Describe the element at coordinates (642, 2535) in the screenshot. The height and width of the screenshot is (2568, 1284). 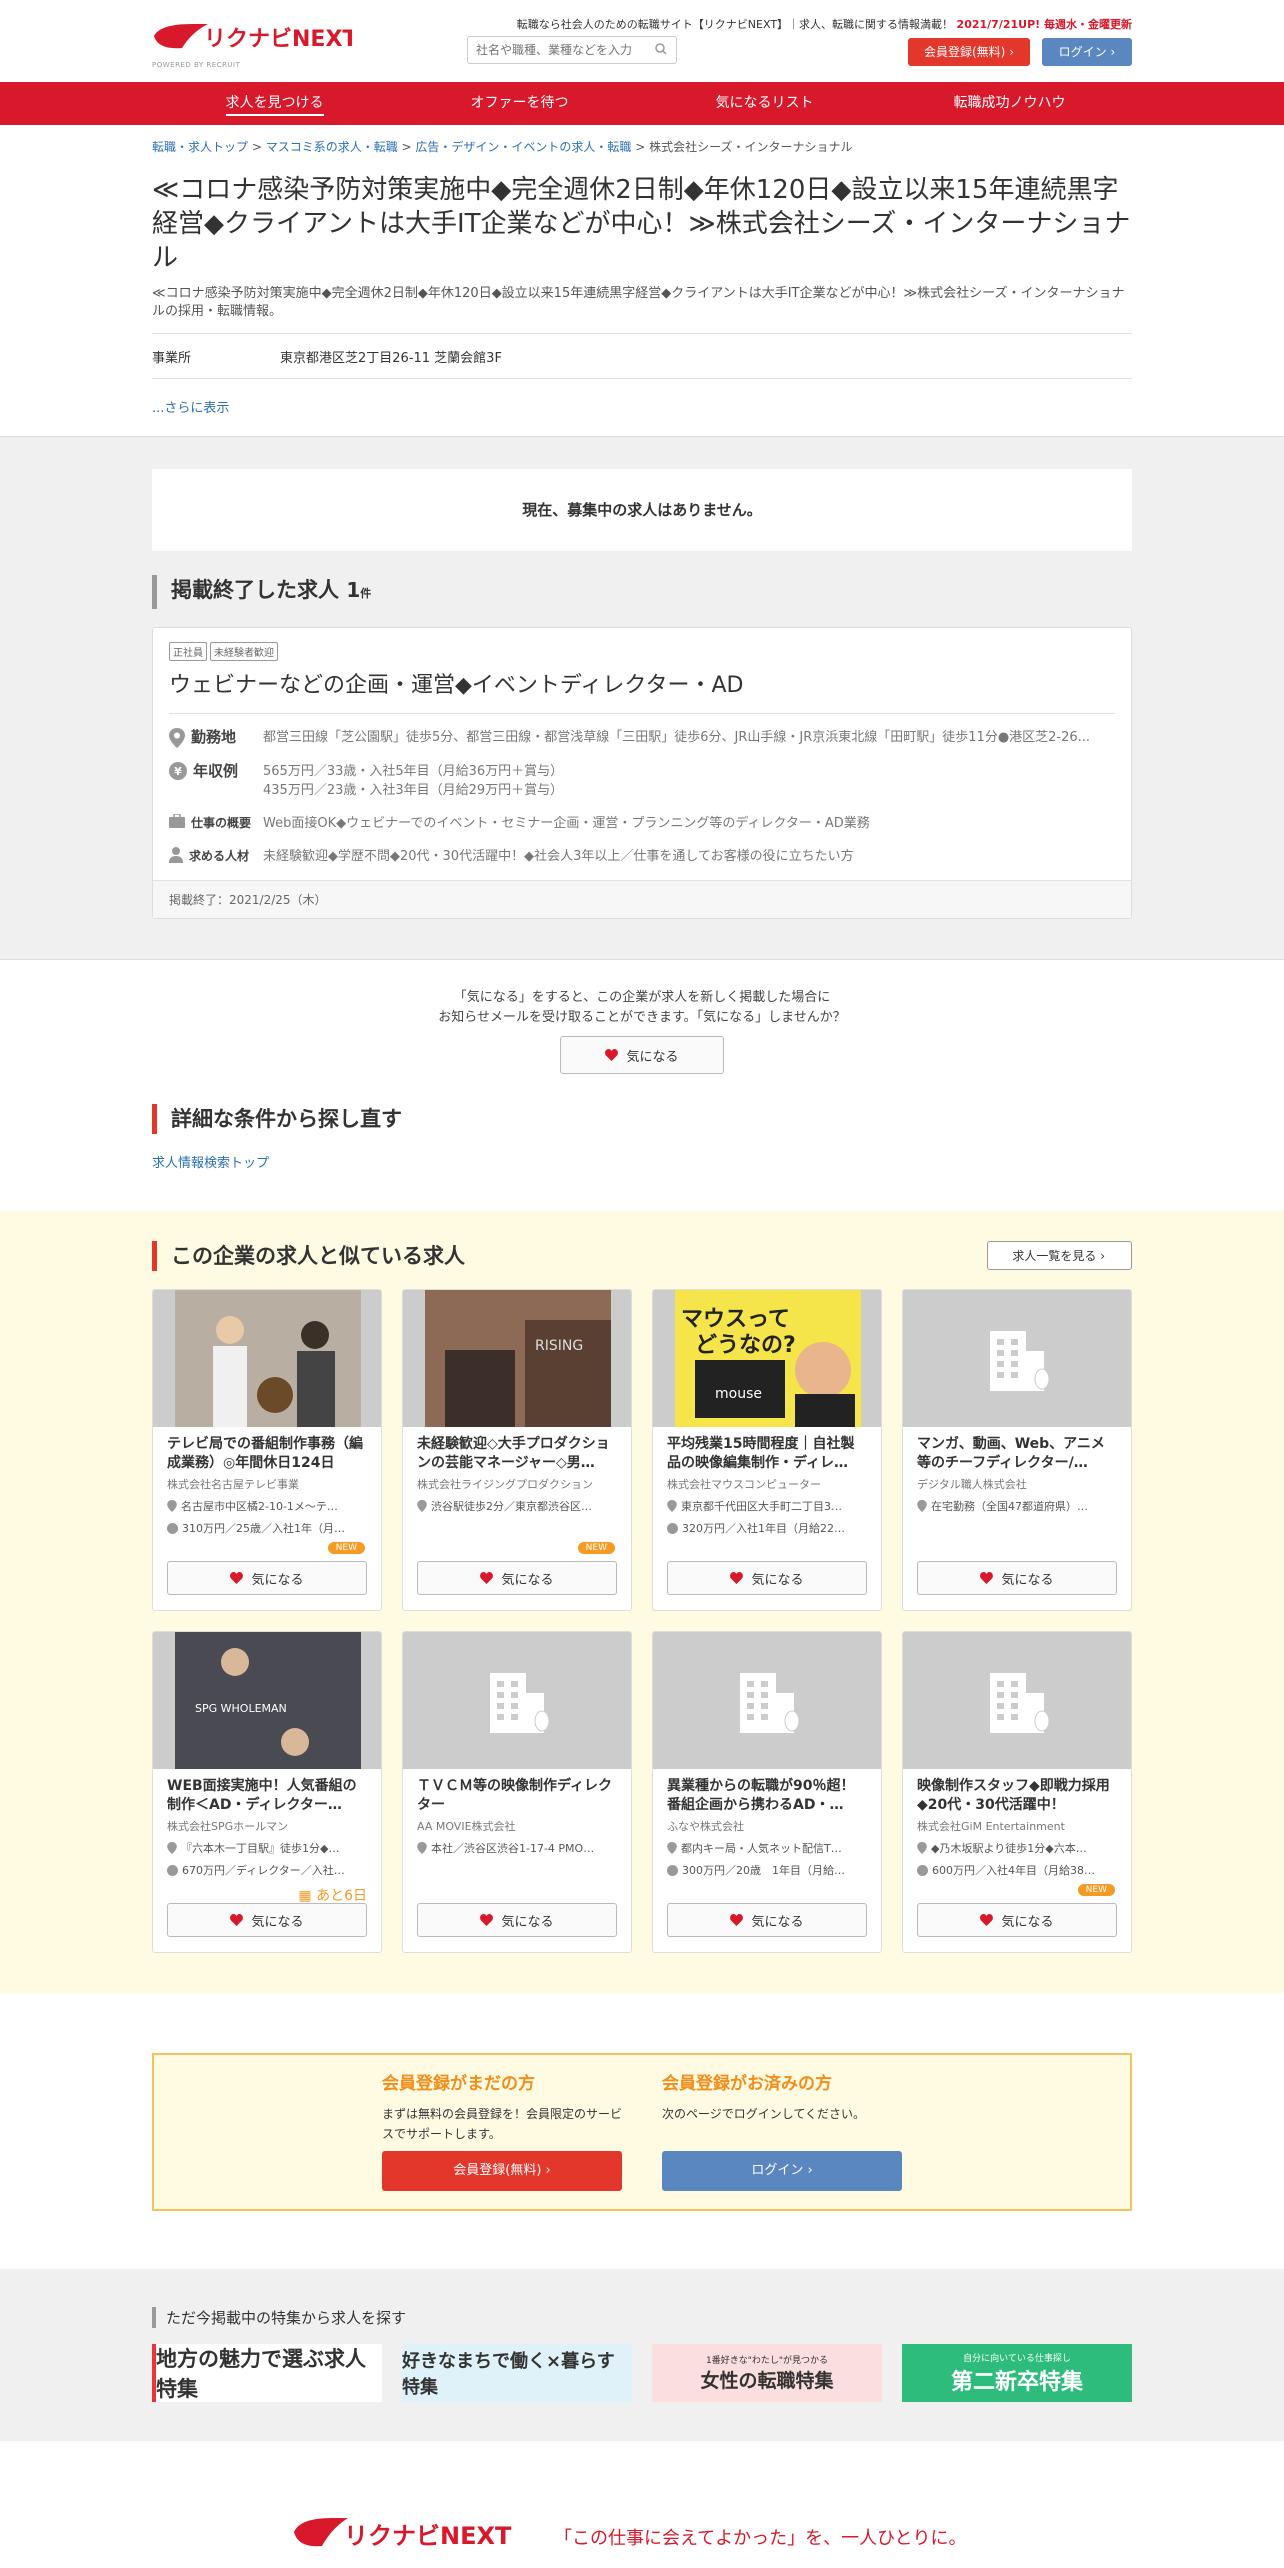
I see `footer-logo: リクナビNEXT 「この仕事に会えてよかった」を、一人ひとりに。` at that location.